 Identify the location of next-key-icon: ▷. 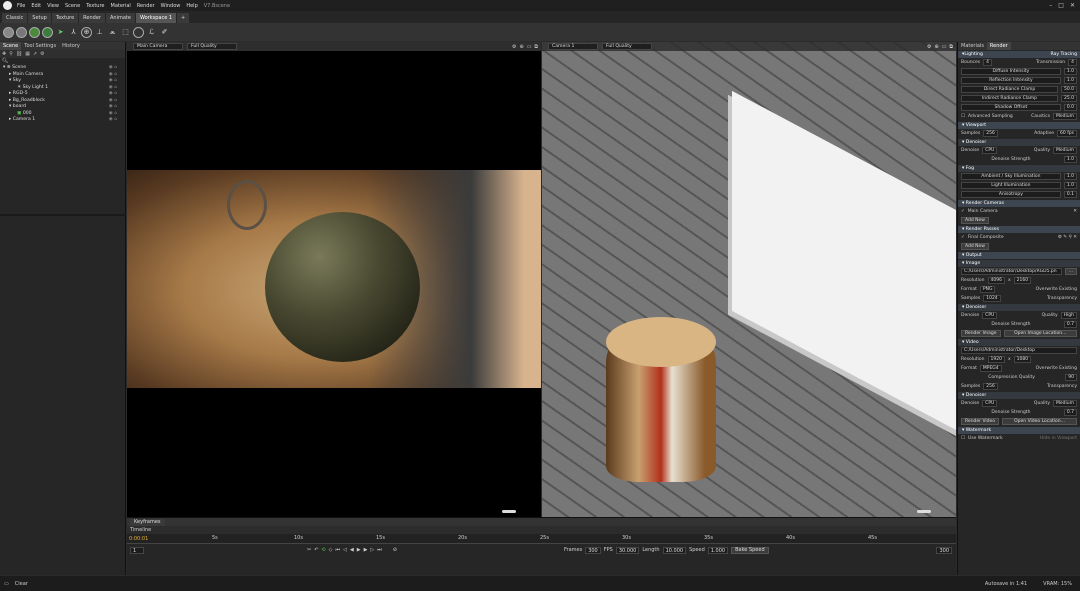
(372, 550).